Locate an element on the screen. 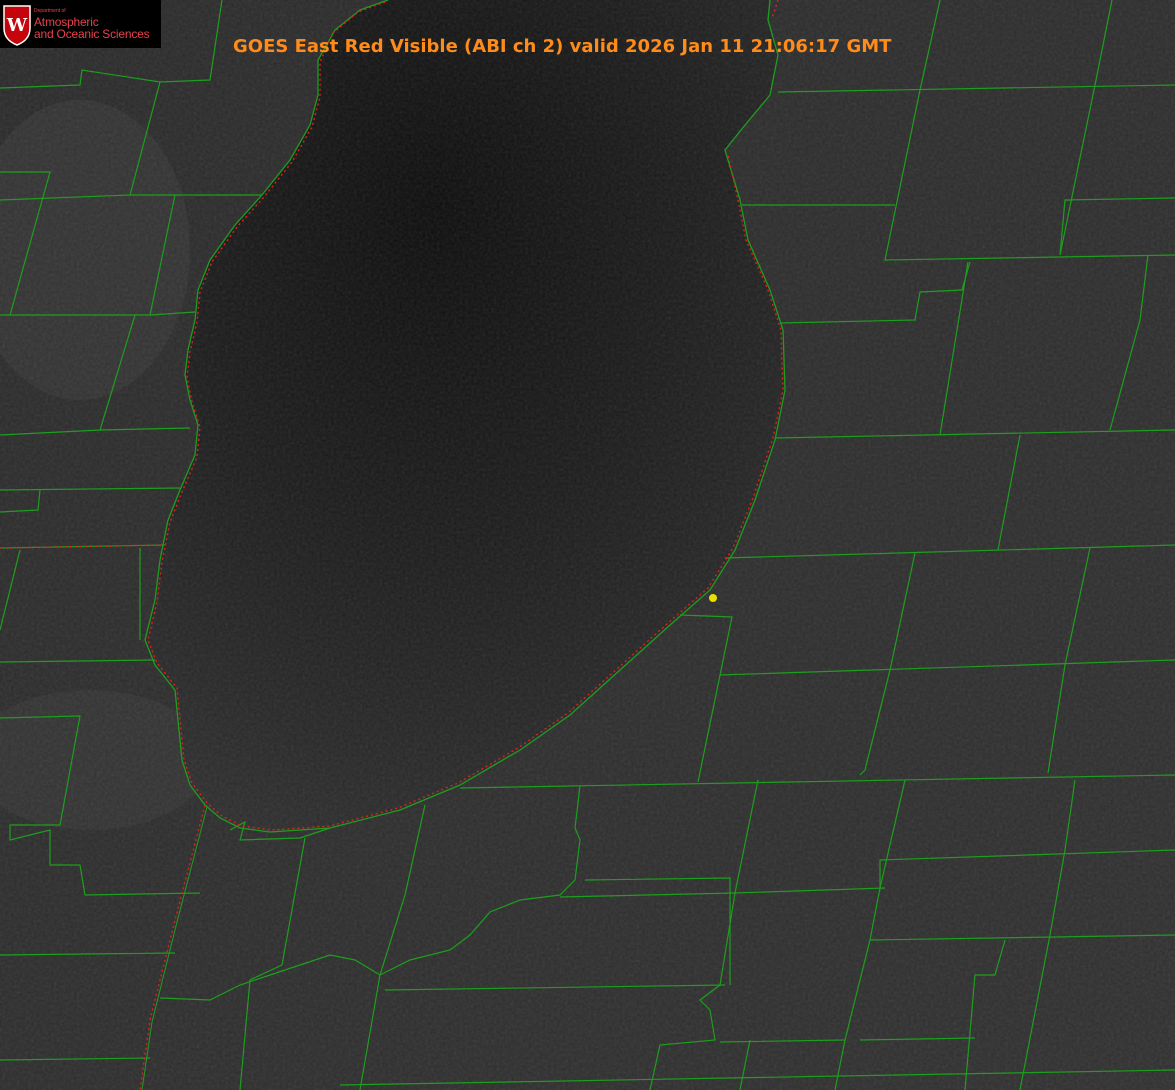 The image size is (1175, 1090). uw-crest-icon: W is located at coordinates (17, 25).